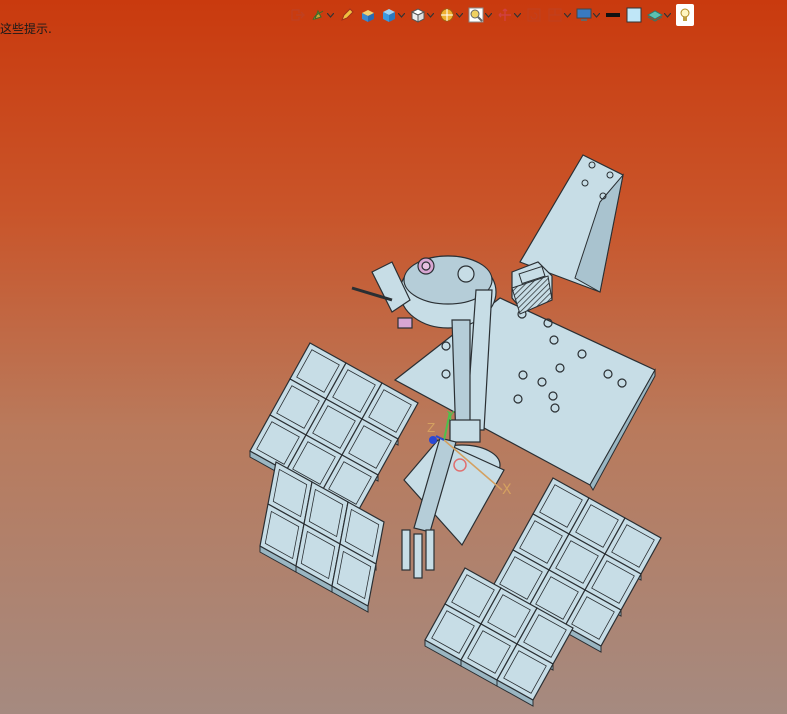  Describe the element at coordinates (450, 416) in the screenshot. I see `axis-y-label: Y` at that location.